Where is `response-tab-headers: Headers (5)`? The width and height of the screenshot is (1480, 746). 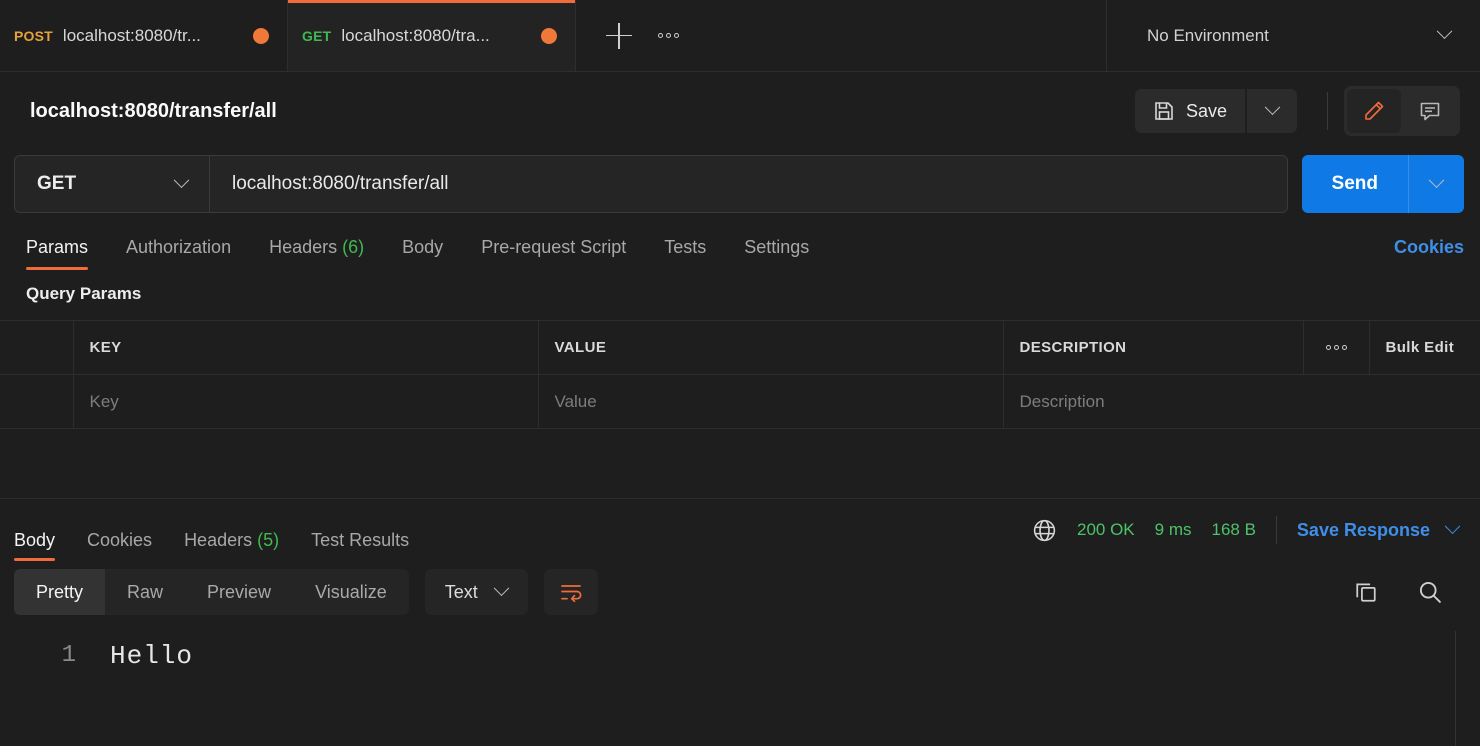
response-tab-headers: Headers (5) is located at coordinates (231, 545).